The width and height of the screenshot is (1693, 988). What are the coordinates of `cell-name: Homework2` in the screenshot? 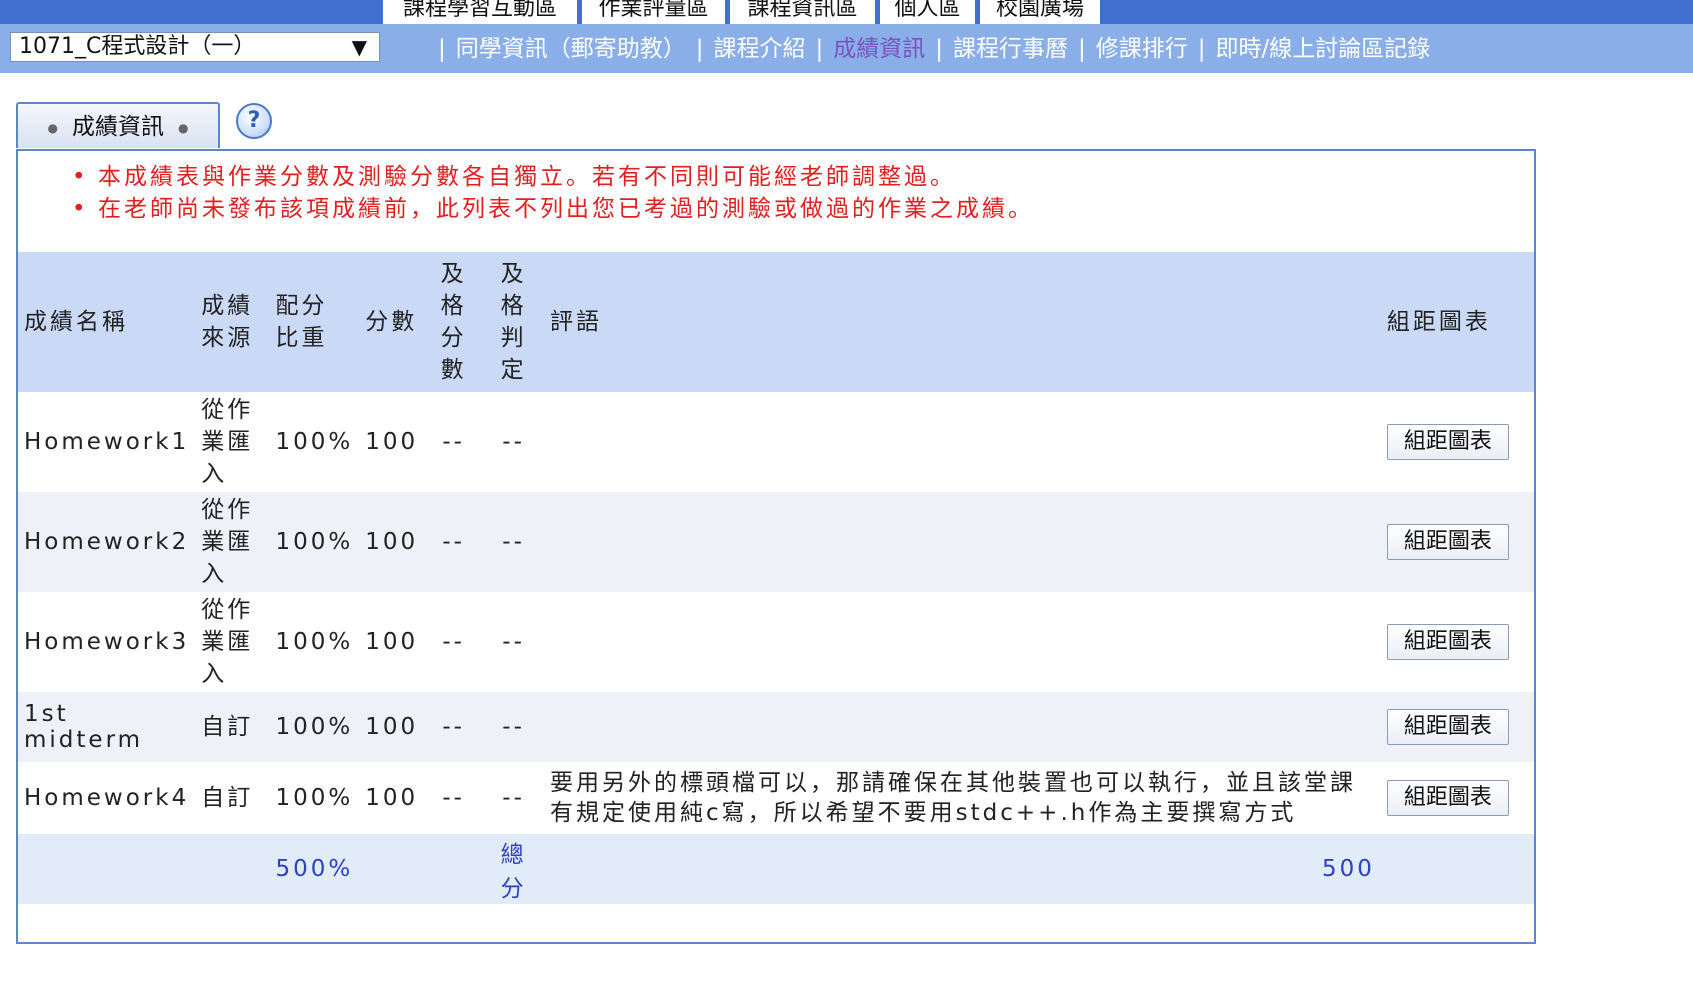 It's located at (107, 542).